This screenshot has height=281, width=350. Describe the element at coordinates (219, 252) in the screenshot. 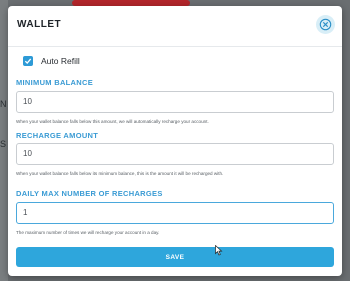

I see `mouse-cursor-icon` at that location.